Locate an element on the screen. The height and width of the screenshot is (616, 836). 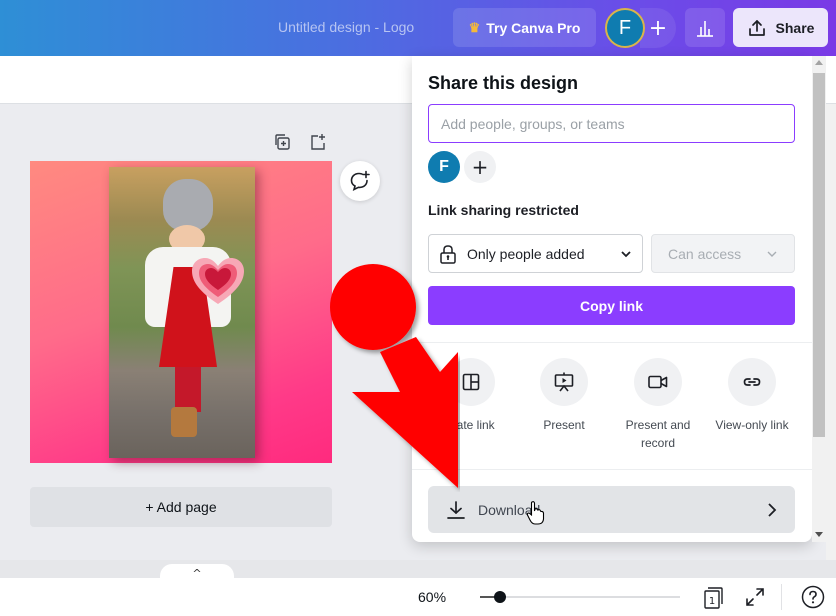
try-canva-pro-button: ♛ Try Canva Pro is located at coordinates (524, 27).